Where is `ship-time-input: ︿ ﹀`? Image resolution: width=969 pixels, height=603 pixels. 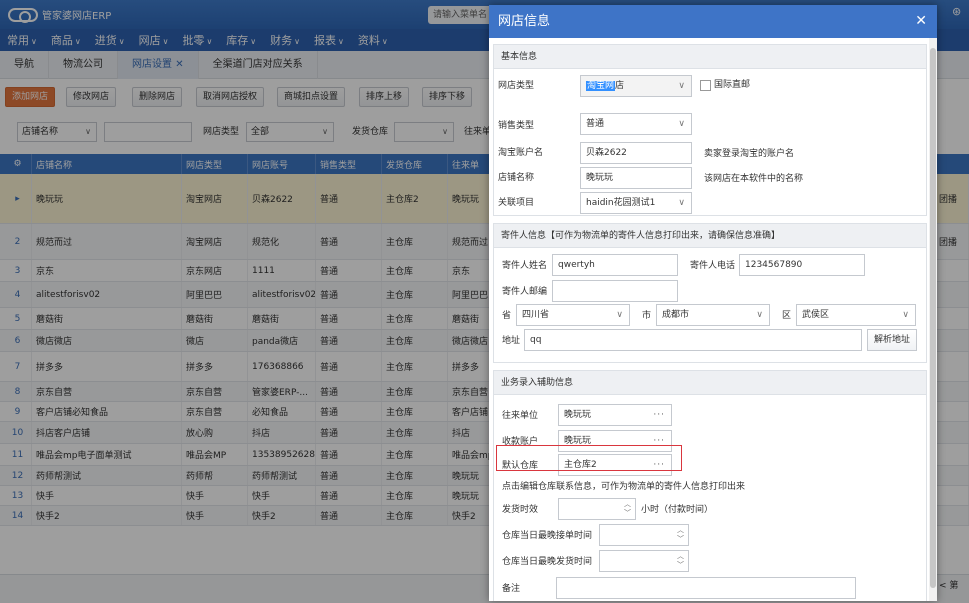 ship-time-input: ︿ ﹀ is located at coordinates (597, 509).